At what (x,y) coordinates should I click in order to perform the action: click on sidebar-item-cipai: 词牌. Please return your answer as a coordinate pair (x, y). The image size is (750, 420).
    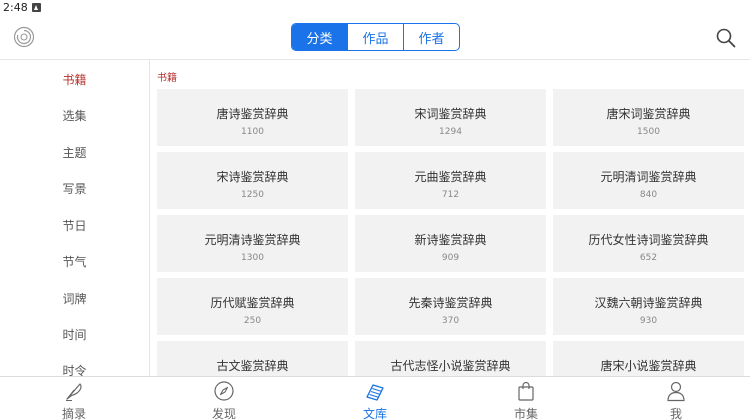
    Looking at the image, I should click on (74, 298).